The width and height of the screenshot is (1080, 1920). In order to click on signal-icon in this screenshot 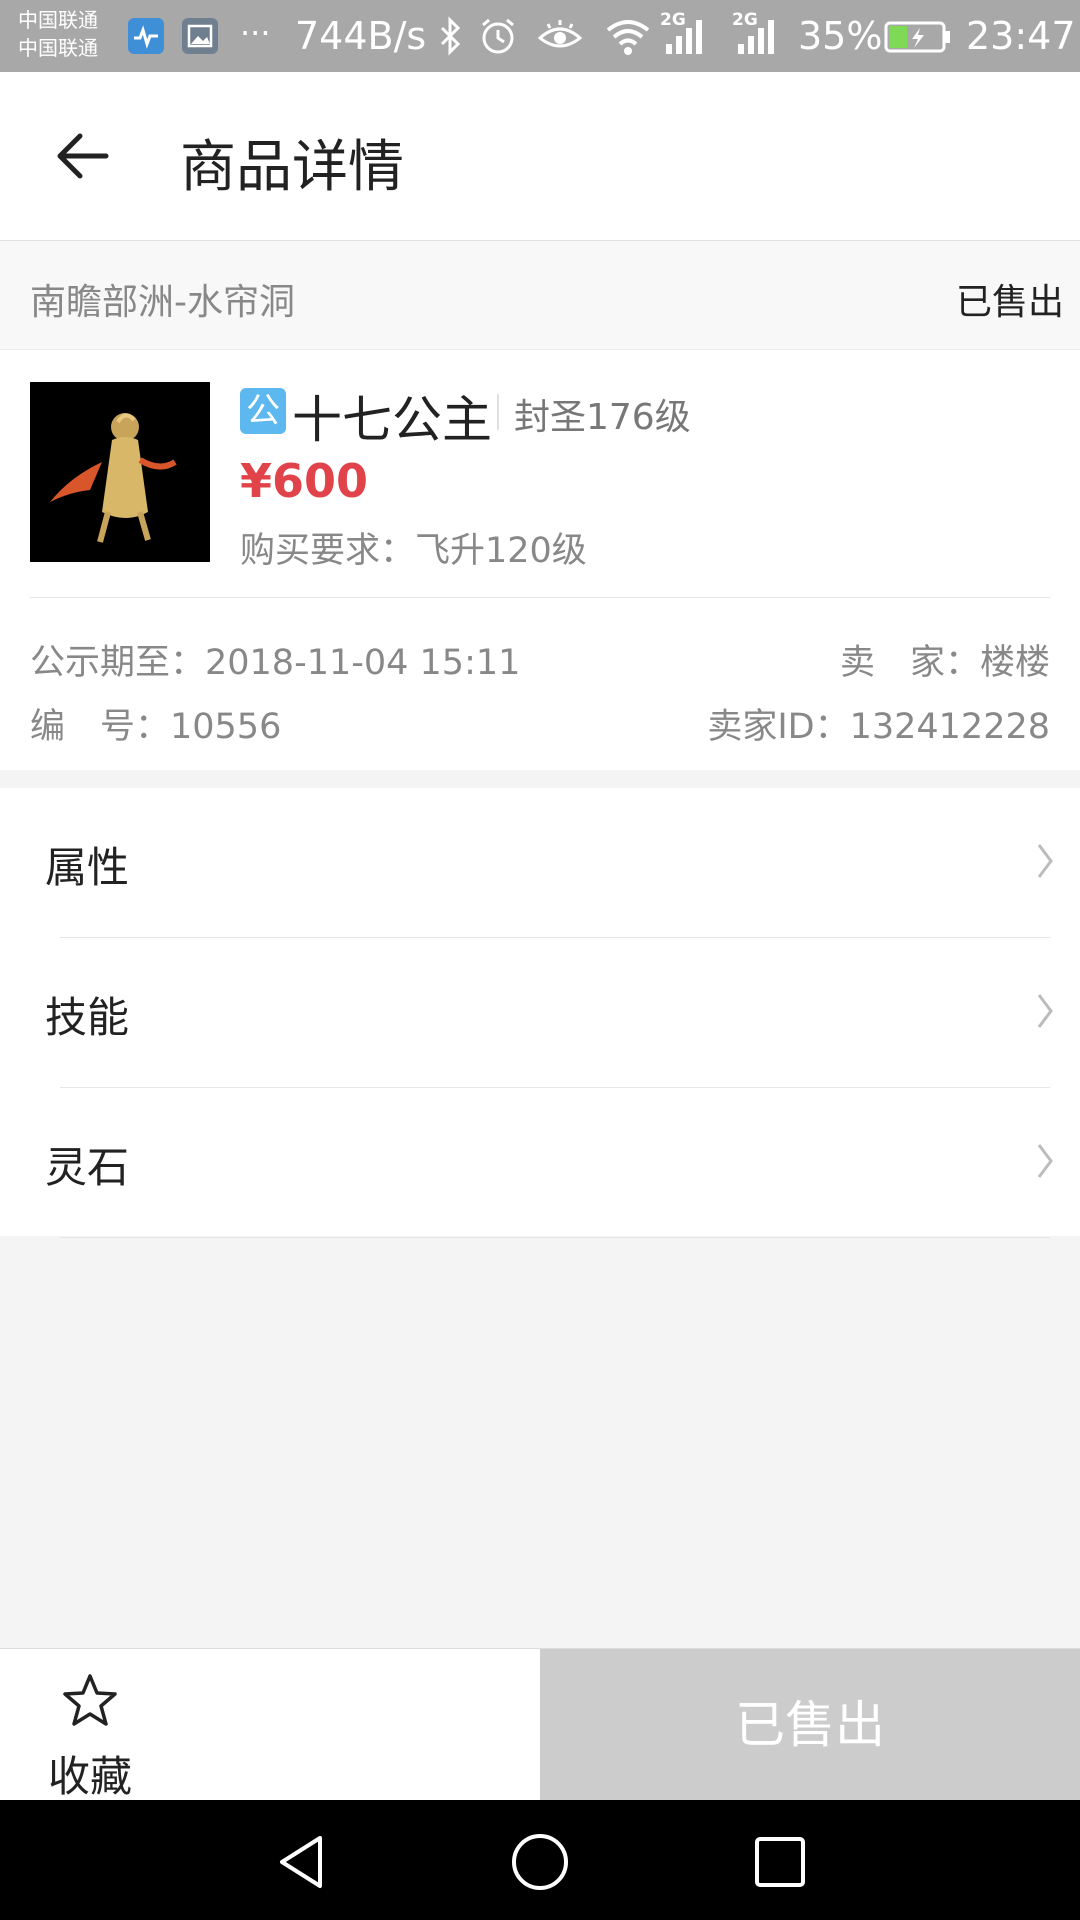, I will do `click(686, 38)`.